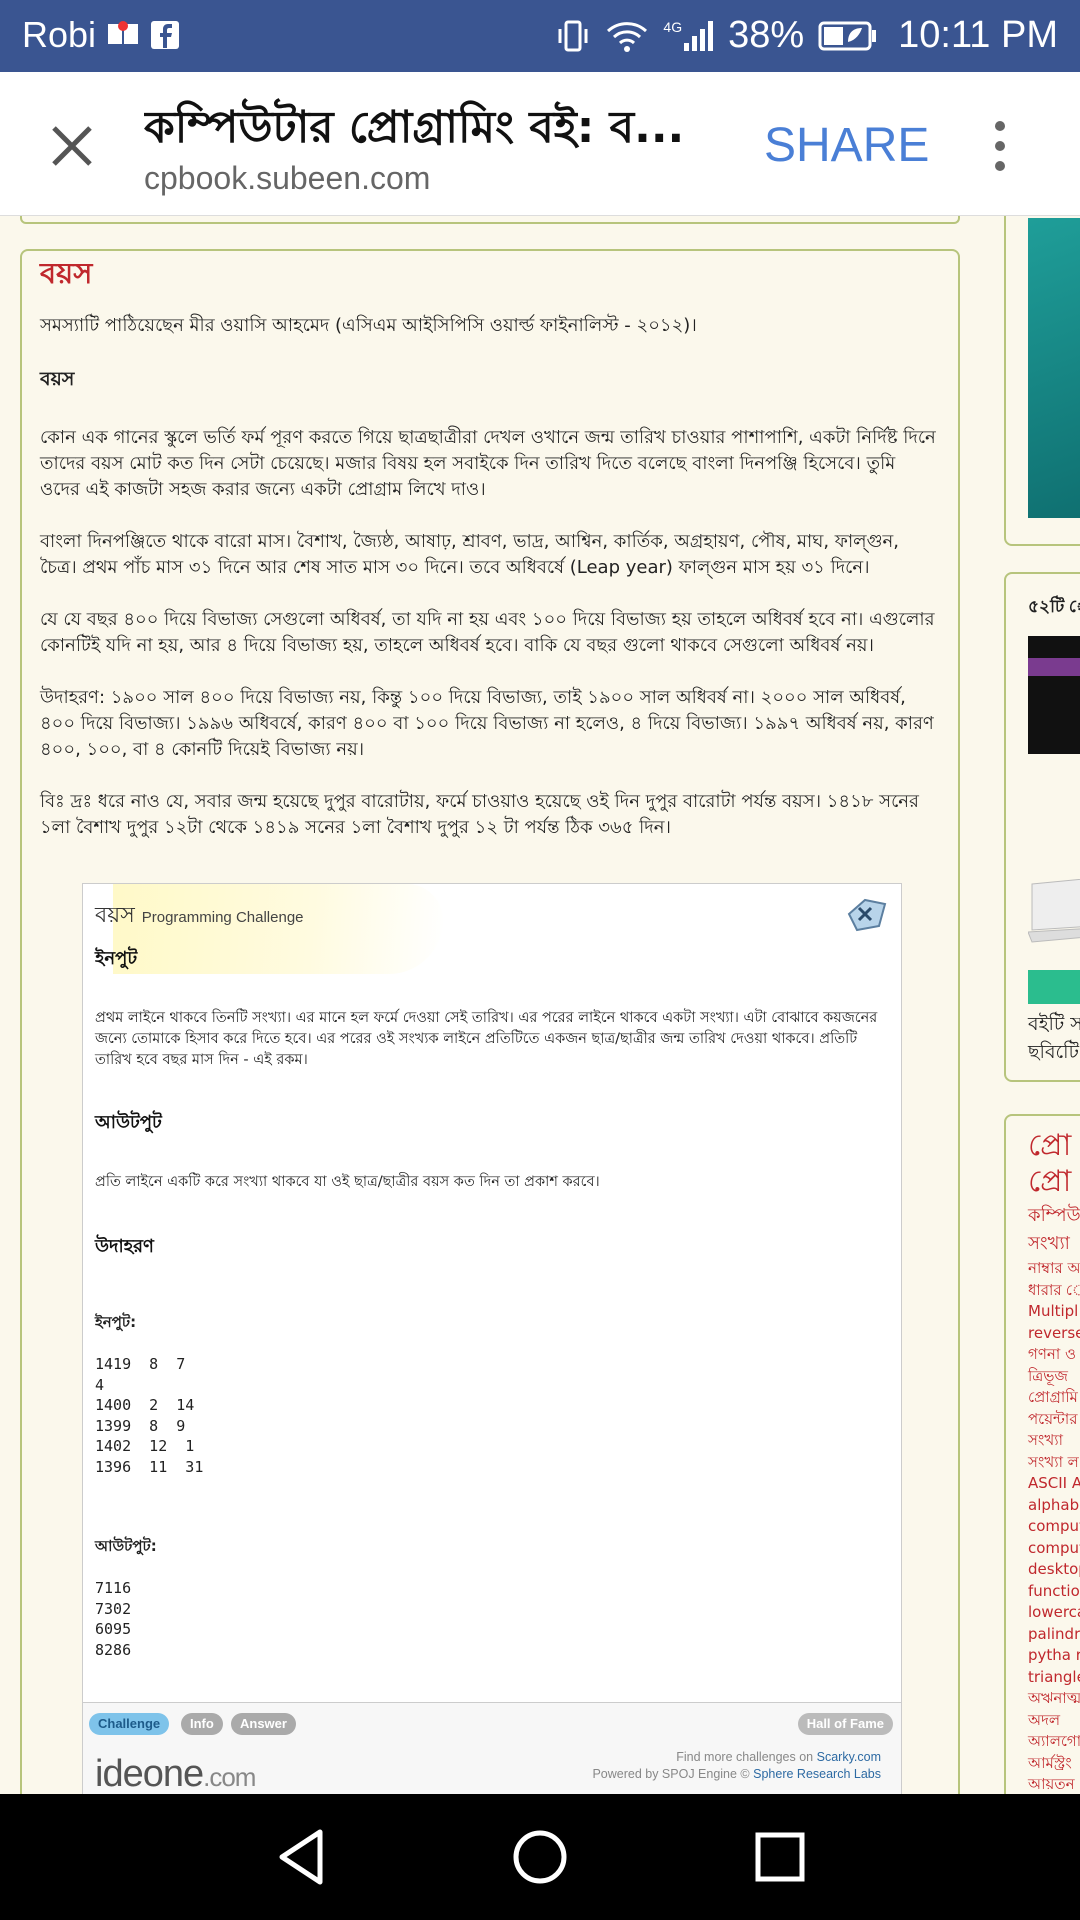 The height and width of the screenshot is (1920, 1080). I want to click on signal-icon: 4G, so click(688, 36).